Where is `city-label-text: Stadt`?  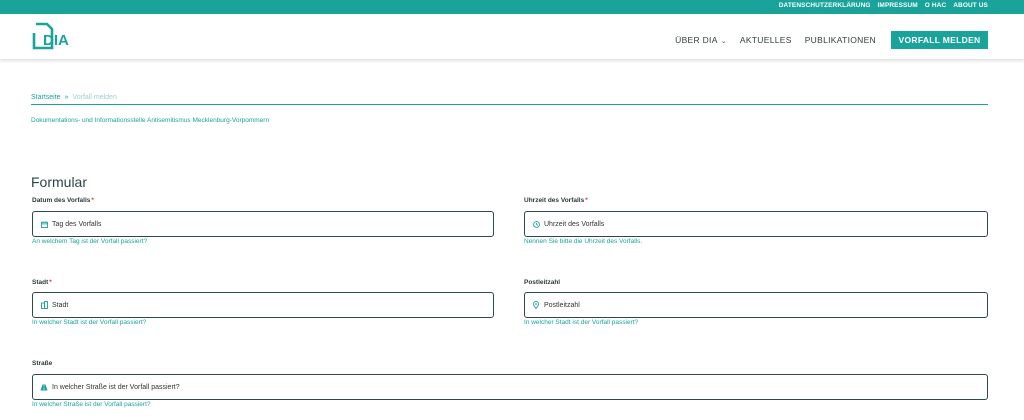 city-label-text: Stadt is located at coordinates (40, 282).